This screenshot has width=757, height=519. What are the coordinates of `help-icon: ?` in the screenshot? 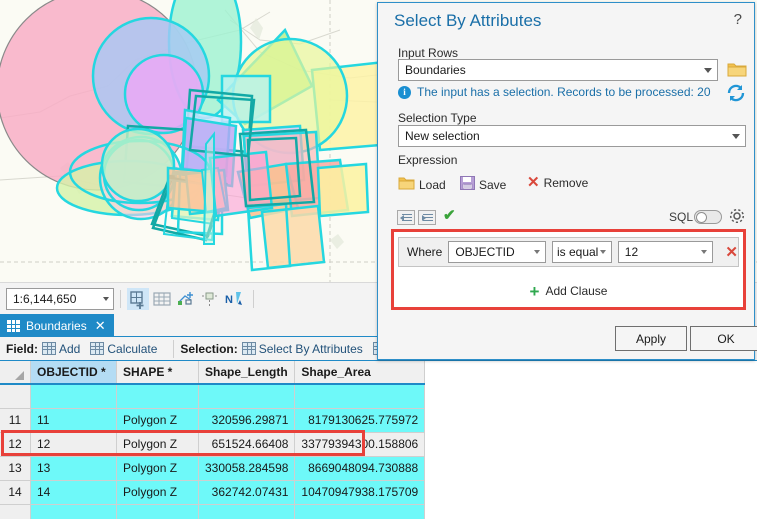 It's located at (738, 19).